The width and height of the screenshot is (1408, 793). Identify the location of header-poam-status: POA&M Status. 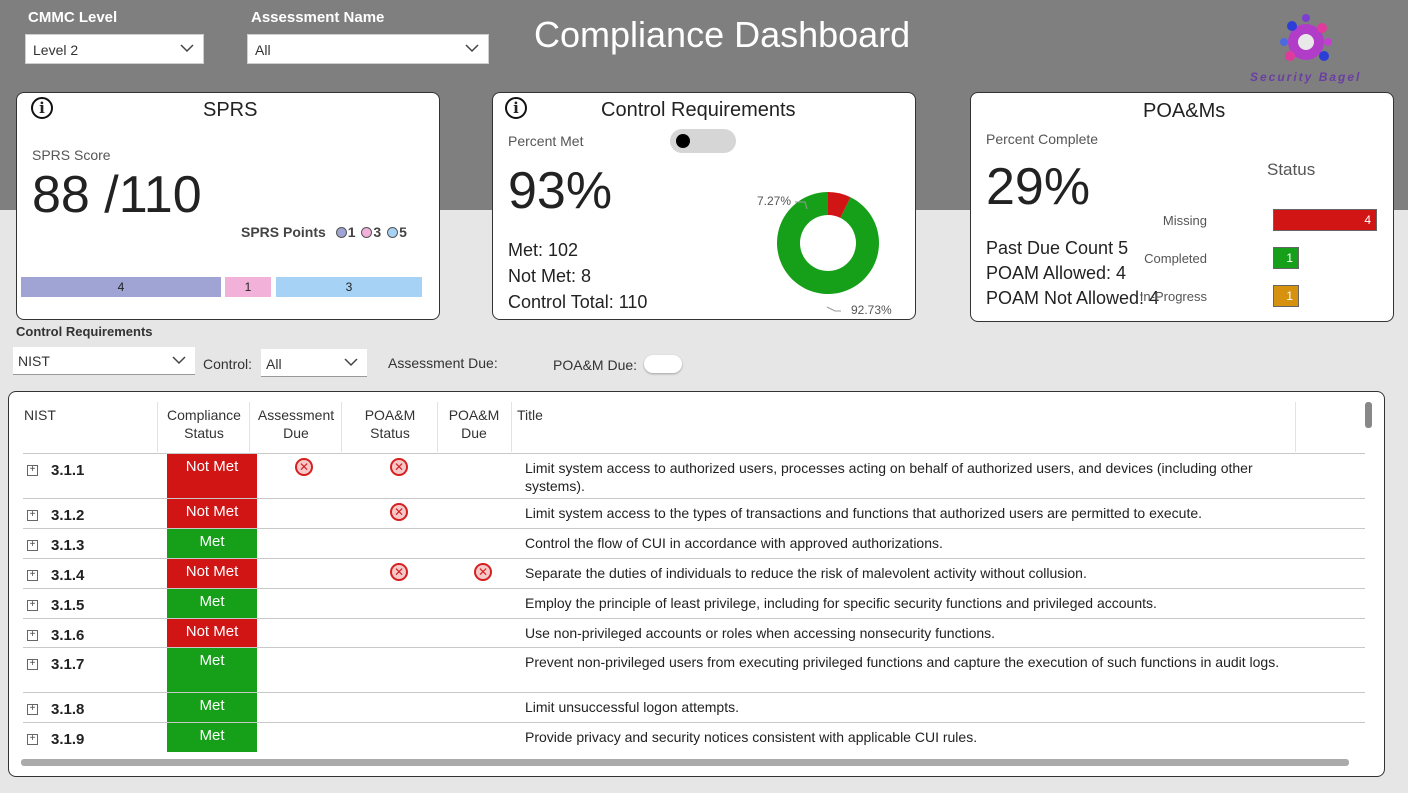
(390, 424).